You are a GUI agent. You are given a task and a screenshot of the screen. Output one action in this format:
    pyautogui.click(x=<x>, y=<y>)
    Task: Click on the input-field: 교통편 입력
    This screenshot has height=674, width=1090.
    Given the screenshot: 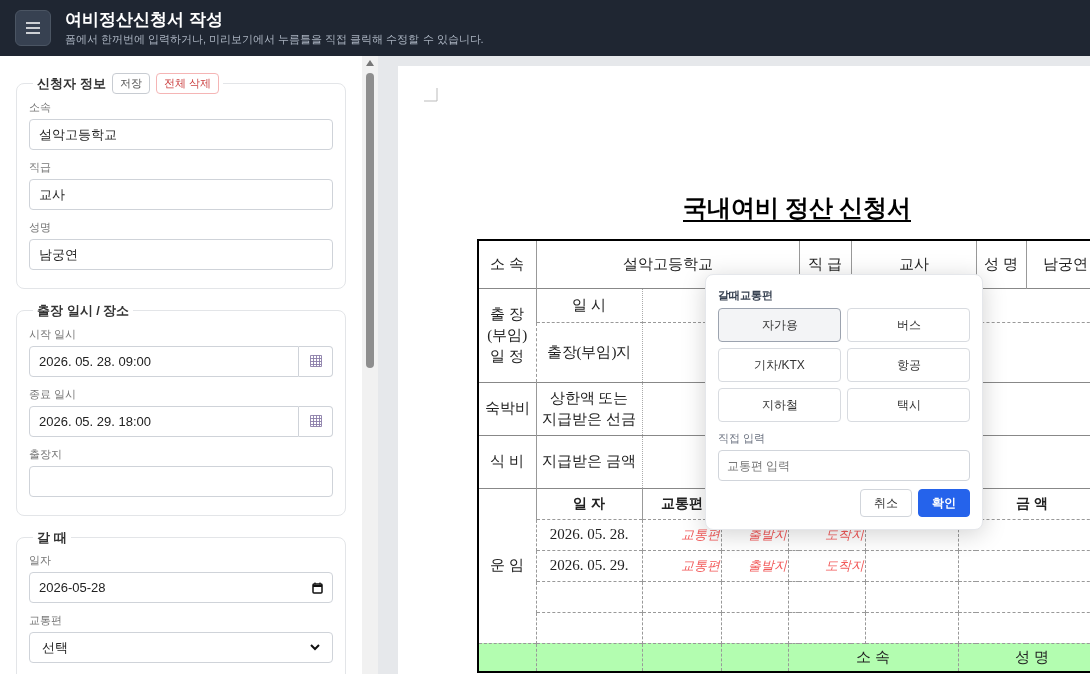 What is the action you would take?
    pyautogui.click(x=844, y=465)
    